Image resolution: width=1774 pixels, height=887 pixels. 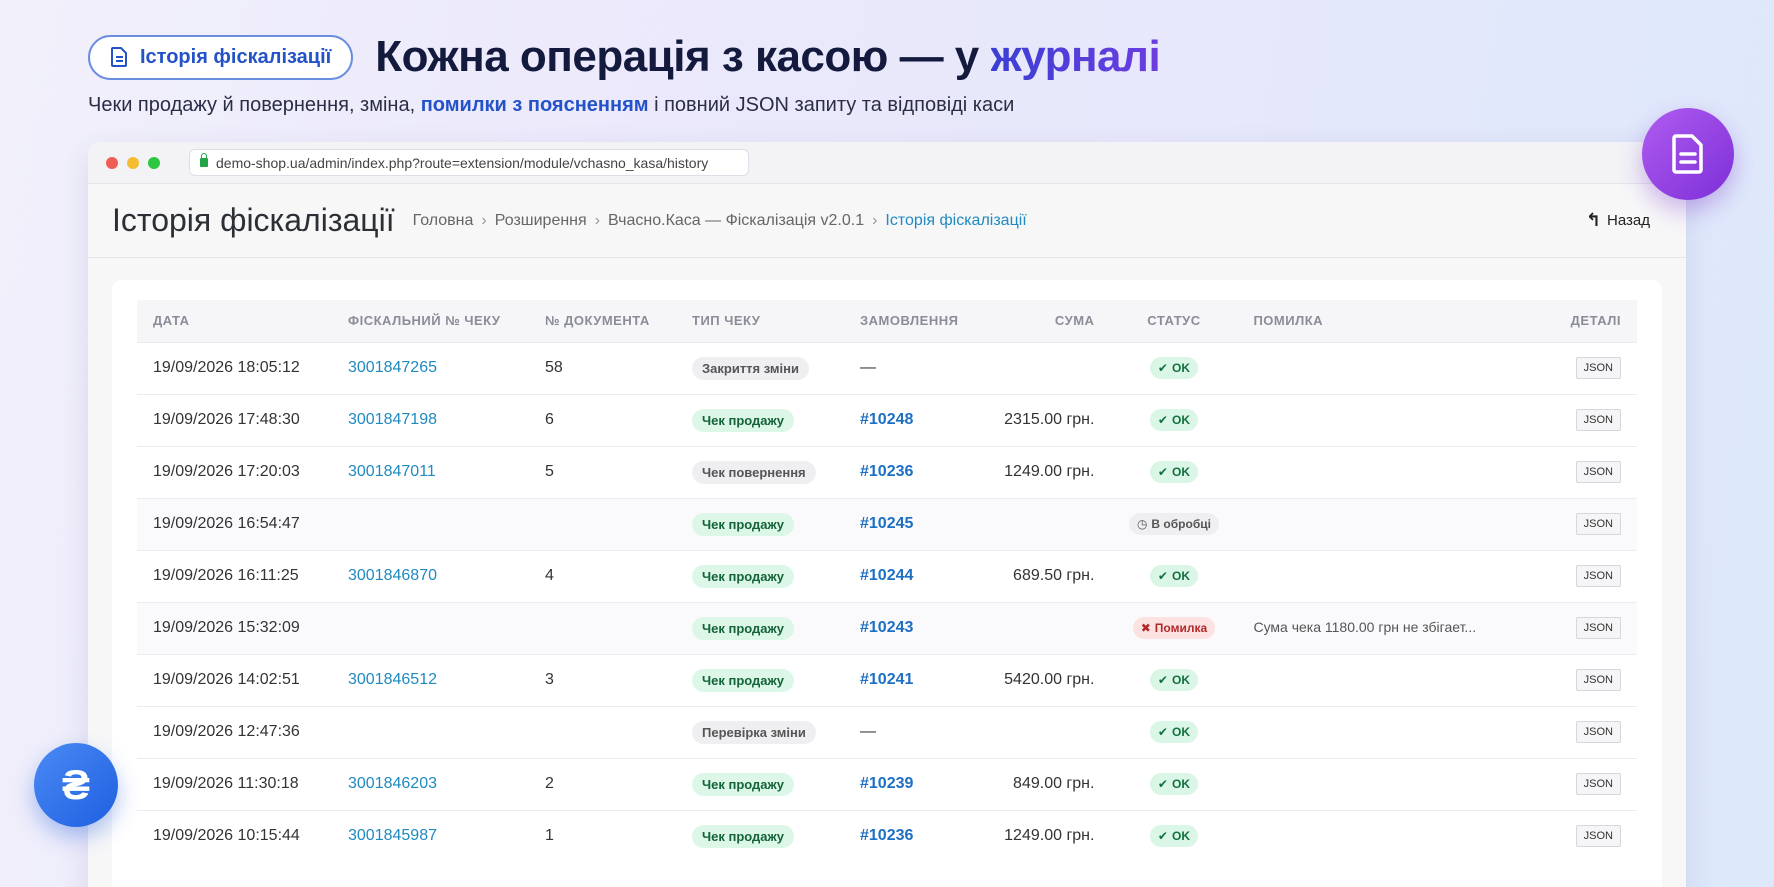 I want to click on hryvnia-fab: ₴, so click(x=76, y=785).